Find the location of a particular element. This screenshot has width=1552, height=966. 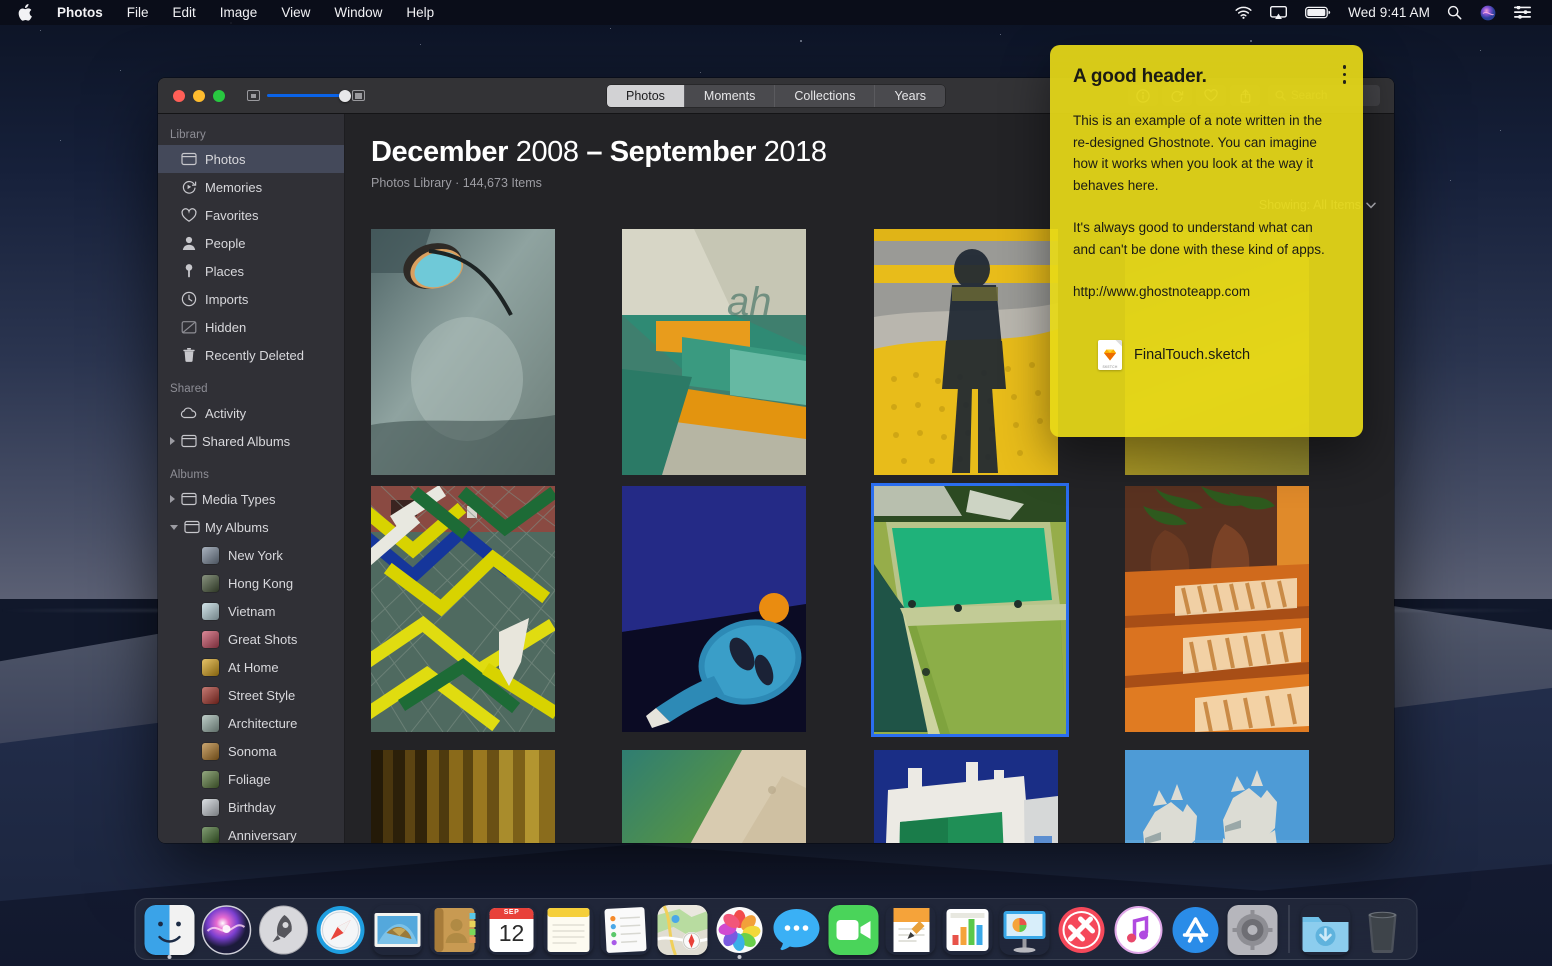

menu-image: Image is located at coordinates (239, 12).